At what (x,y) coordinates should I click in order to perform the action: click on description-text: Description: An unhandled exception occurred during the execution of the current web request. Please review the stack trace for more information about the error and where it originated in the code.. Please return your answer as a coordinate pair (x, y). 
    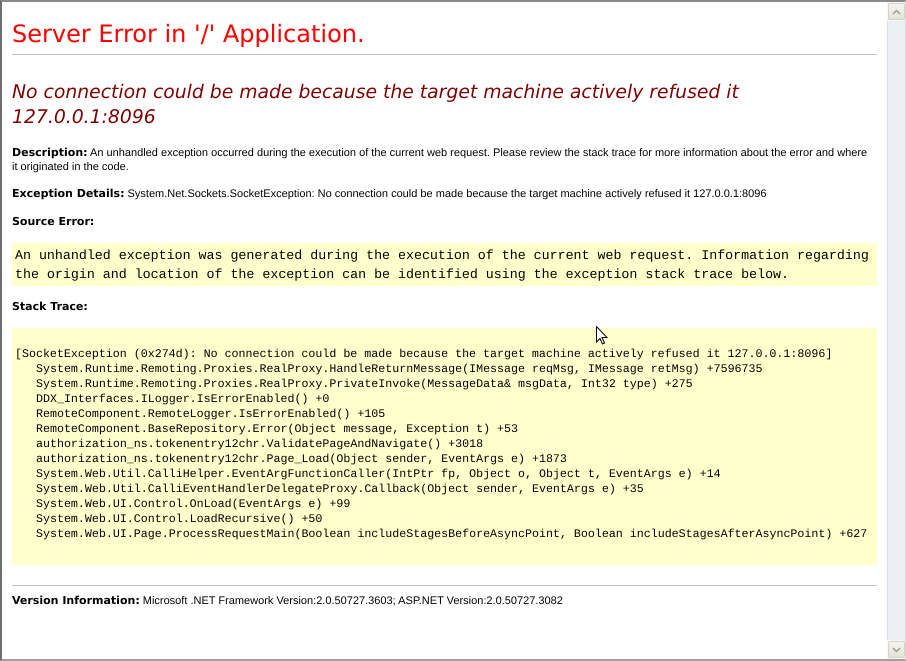
    Looking at the image, I should click on (440, 160).